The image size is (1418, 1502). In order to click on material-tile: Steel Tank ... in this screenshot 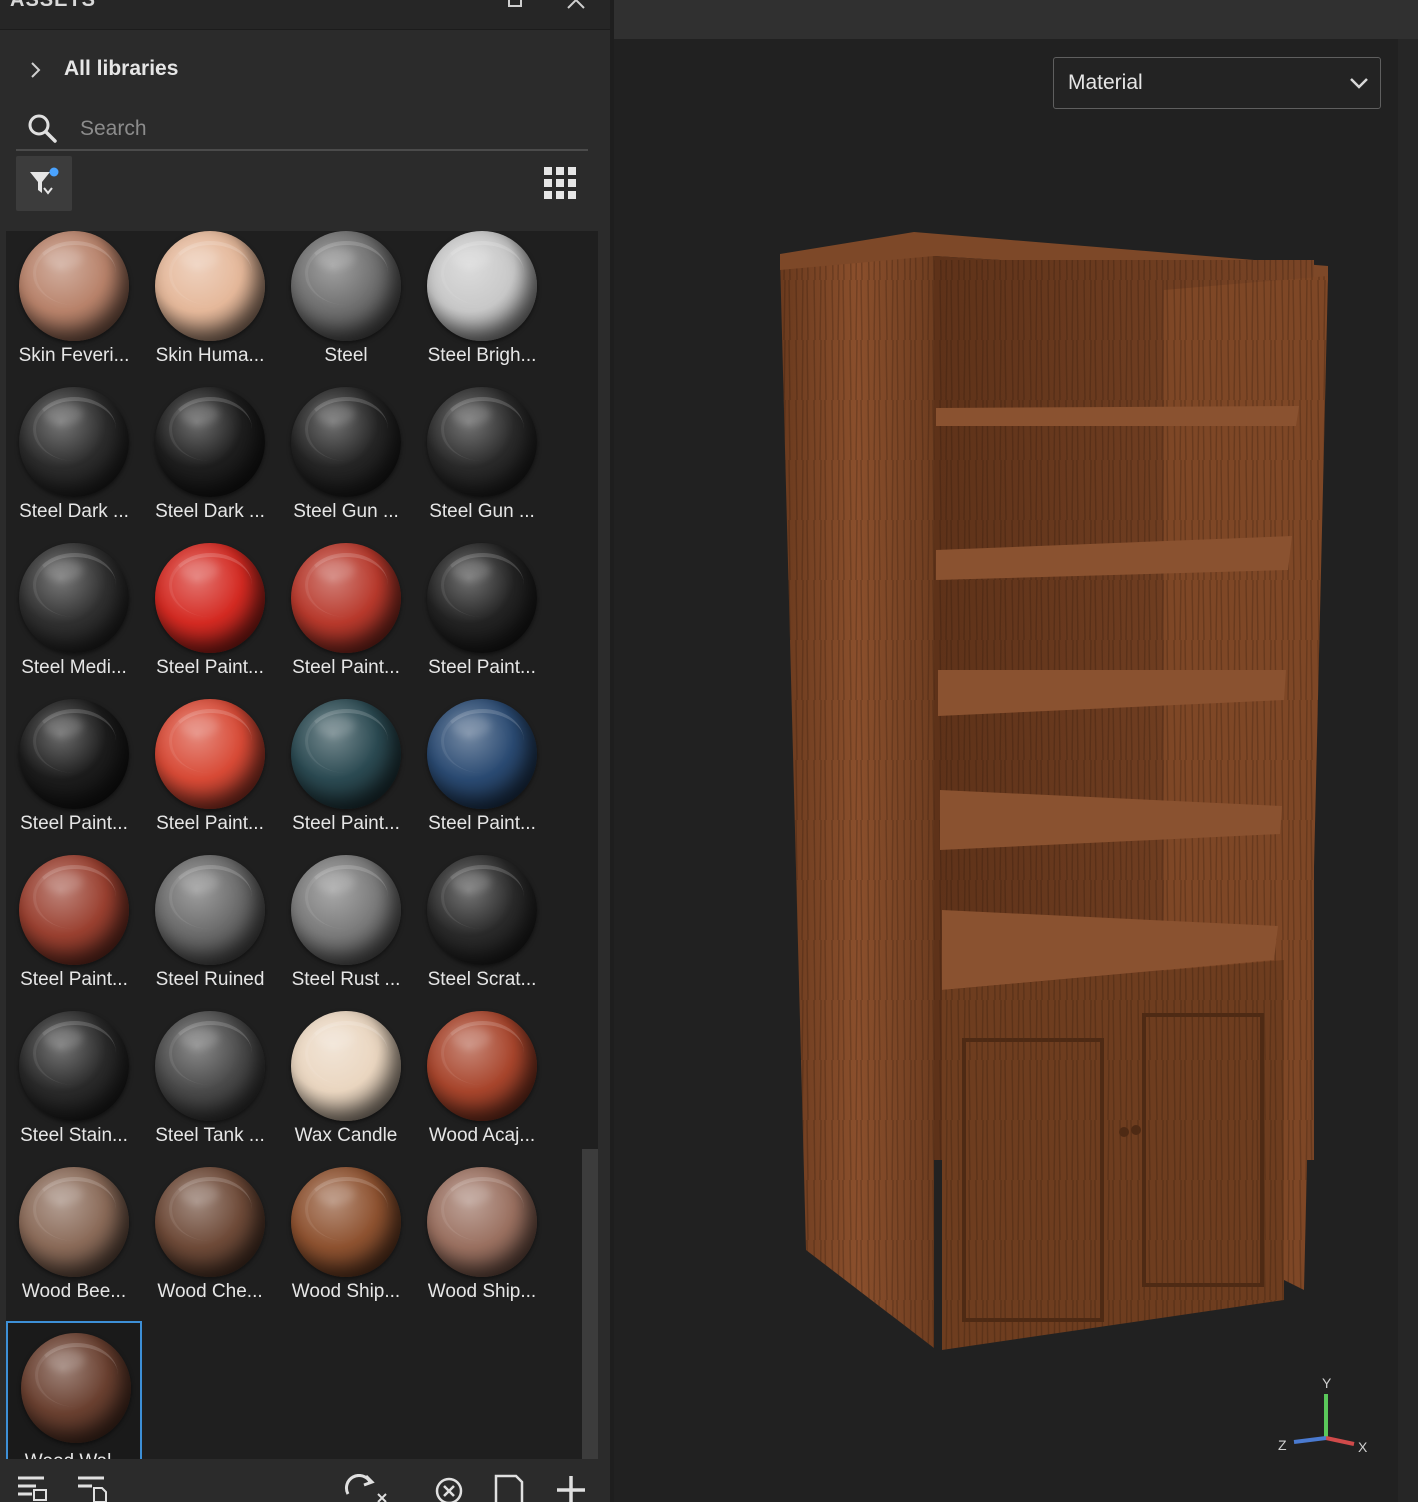, I will do `click(210, 1089)`.